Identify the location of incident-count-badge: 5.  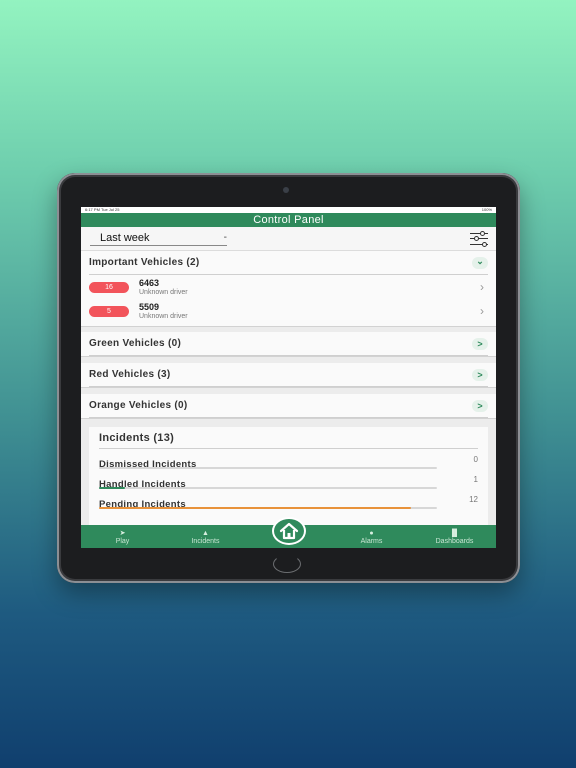
(109, 311).